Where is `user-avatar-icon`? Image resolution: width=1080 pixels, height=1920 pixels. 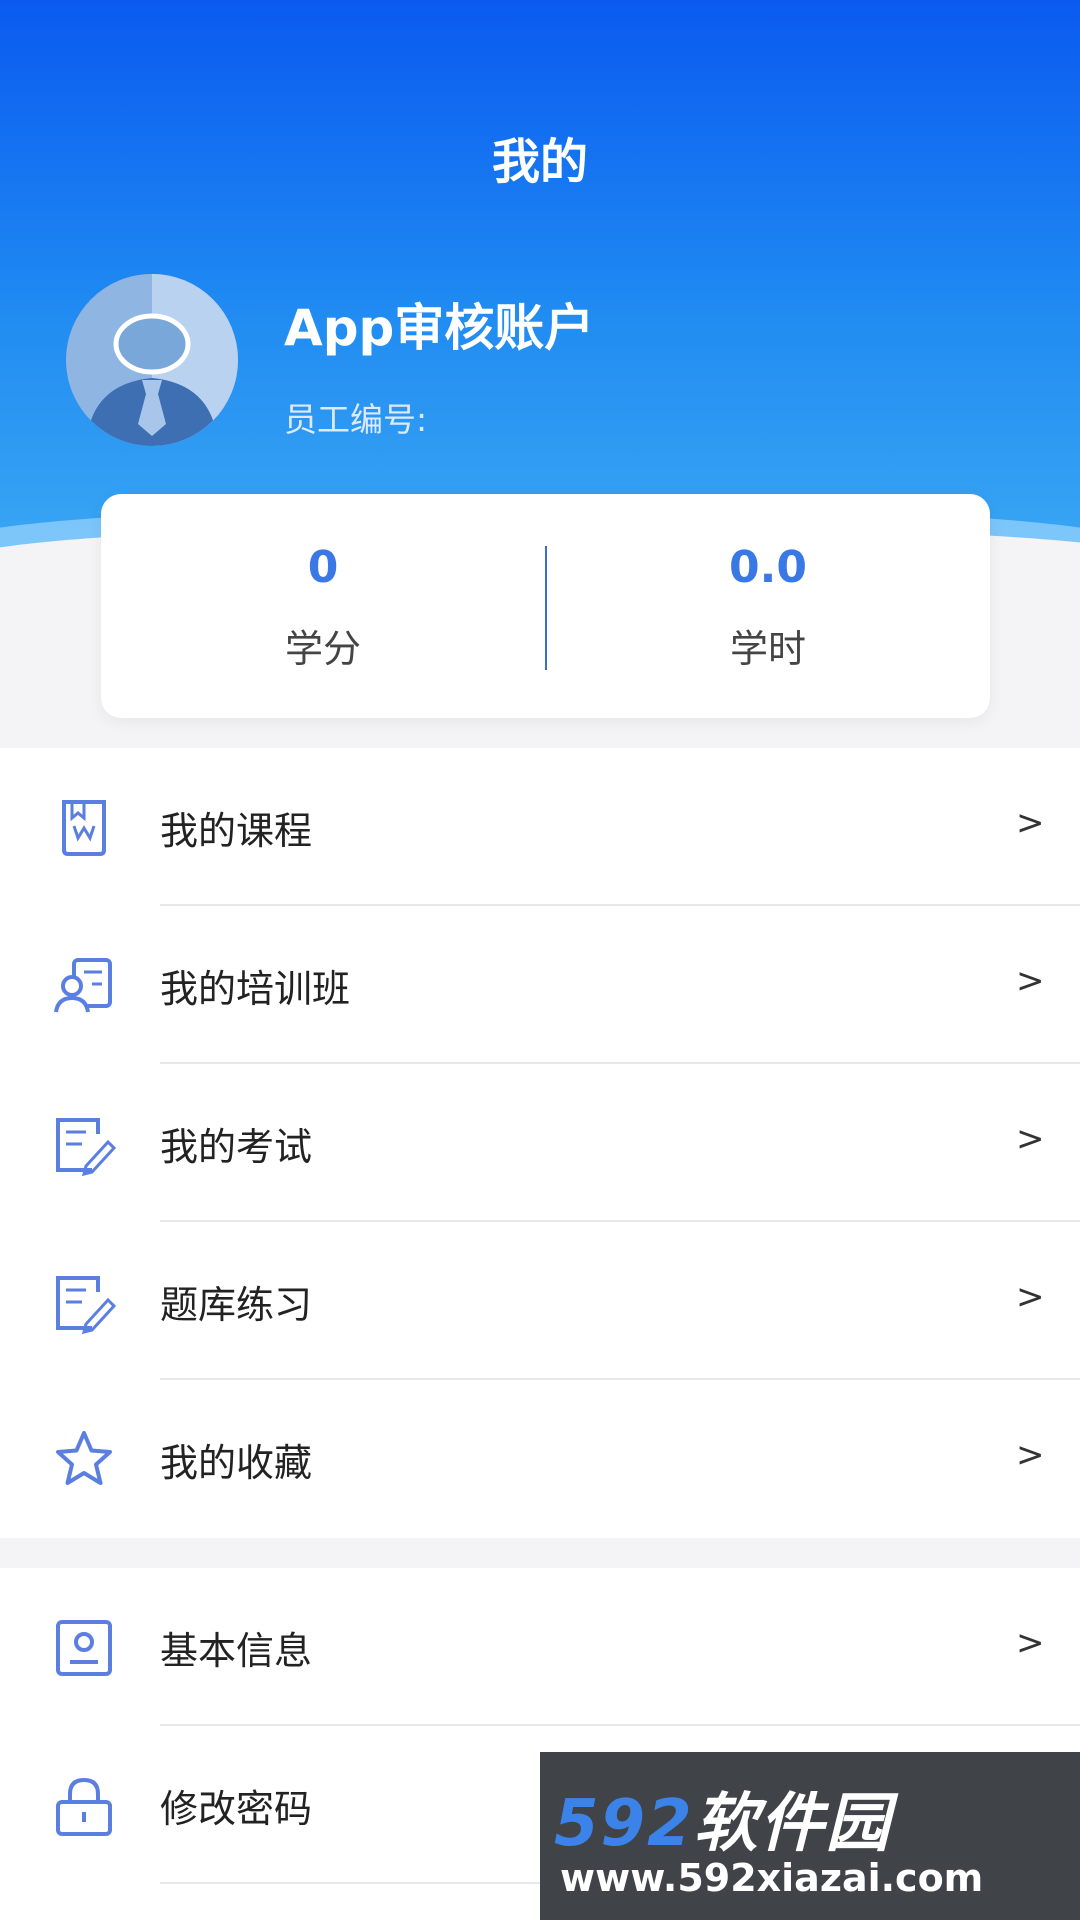
user-avatar-icon is located at coordinates (152, 360).